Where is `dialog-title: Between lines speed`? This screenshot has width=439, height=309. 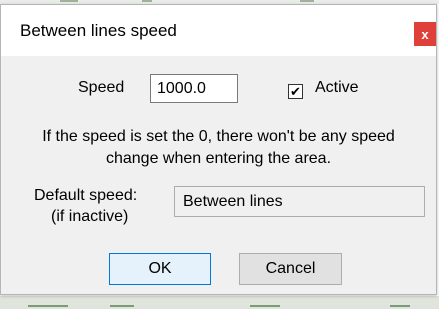
dialog-title: Between lines speed is located at coordinates (98, 30).